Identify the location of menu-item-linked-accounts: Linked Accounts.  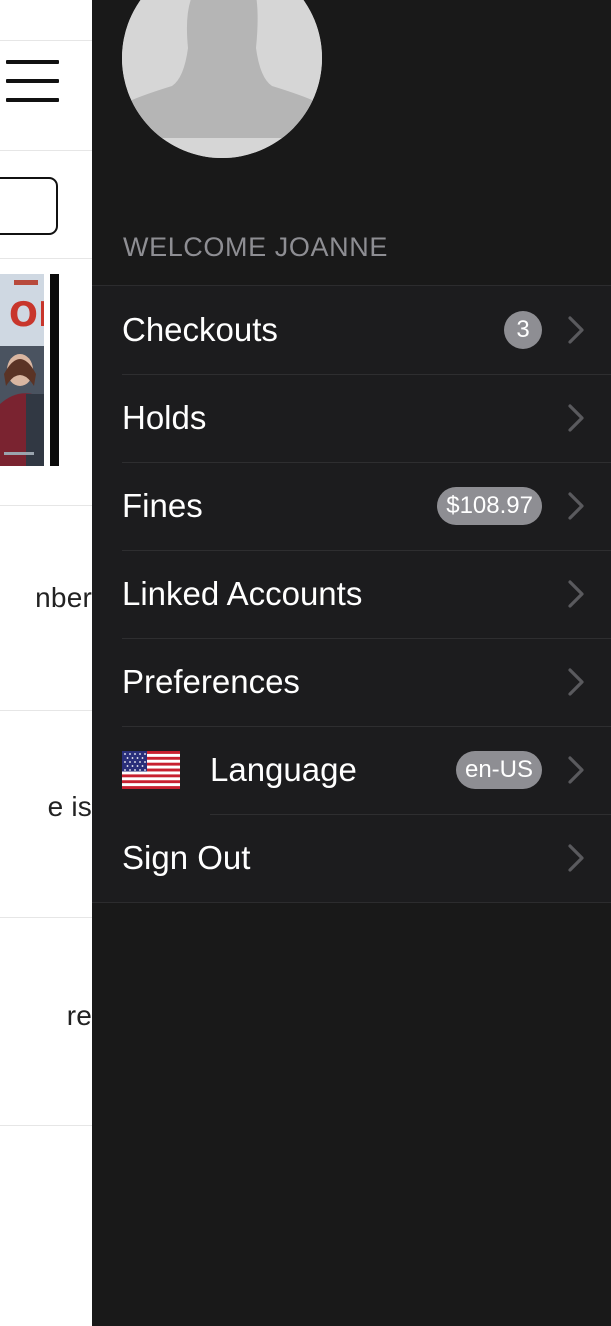
(351, 594).